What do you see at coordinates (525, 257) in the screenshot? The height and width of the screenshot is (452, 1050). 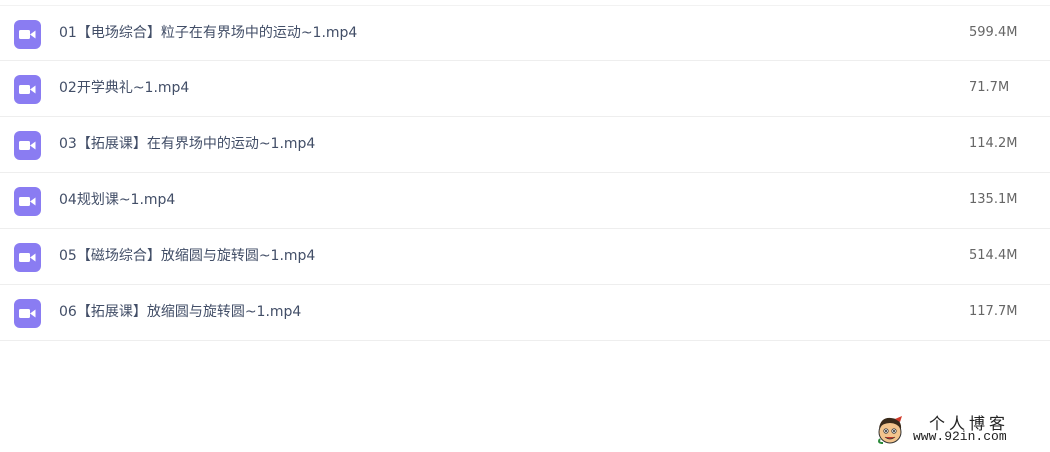 I see `file-row-05: 05【磁场综合】放缩圆与旋转圆~1.mp4 514.4M` at bounding box center [525, 257].